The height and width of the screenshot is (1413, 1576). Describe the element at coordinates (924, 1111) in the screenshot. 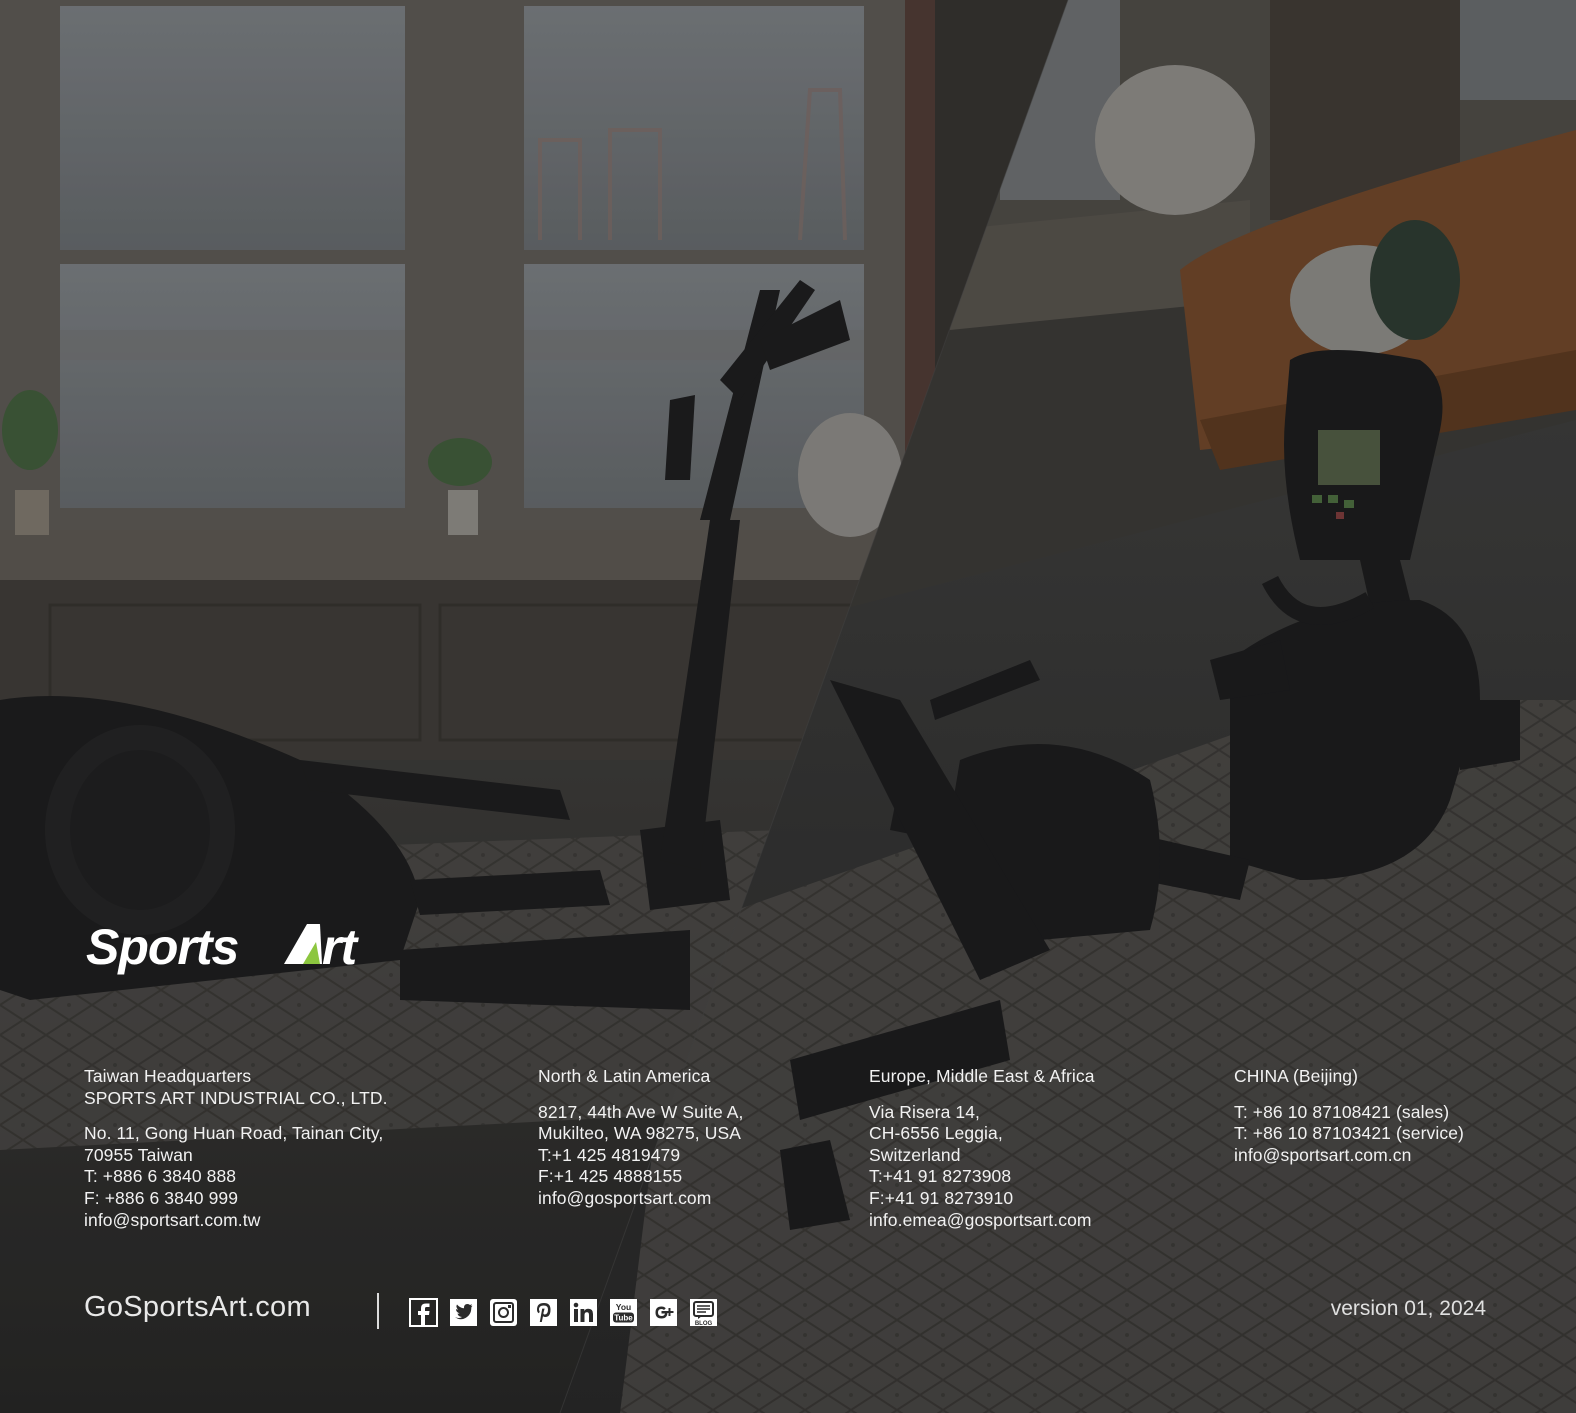

I see `address-line: Via Risera 14,` at that location.